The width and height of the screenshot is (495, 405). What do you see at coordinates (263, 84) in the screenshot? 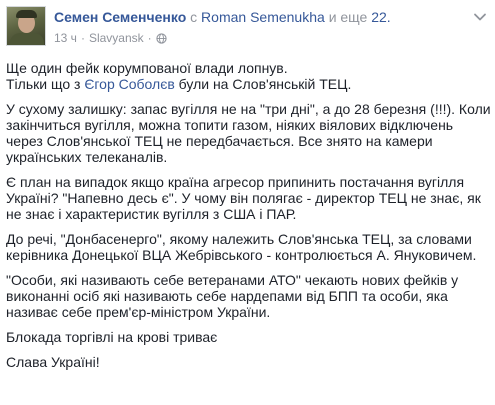
I see `p1-line2-after: були на Слов'янській ТЕЦ.` at bounding box center [263, 84].